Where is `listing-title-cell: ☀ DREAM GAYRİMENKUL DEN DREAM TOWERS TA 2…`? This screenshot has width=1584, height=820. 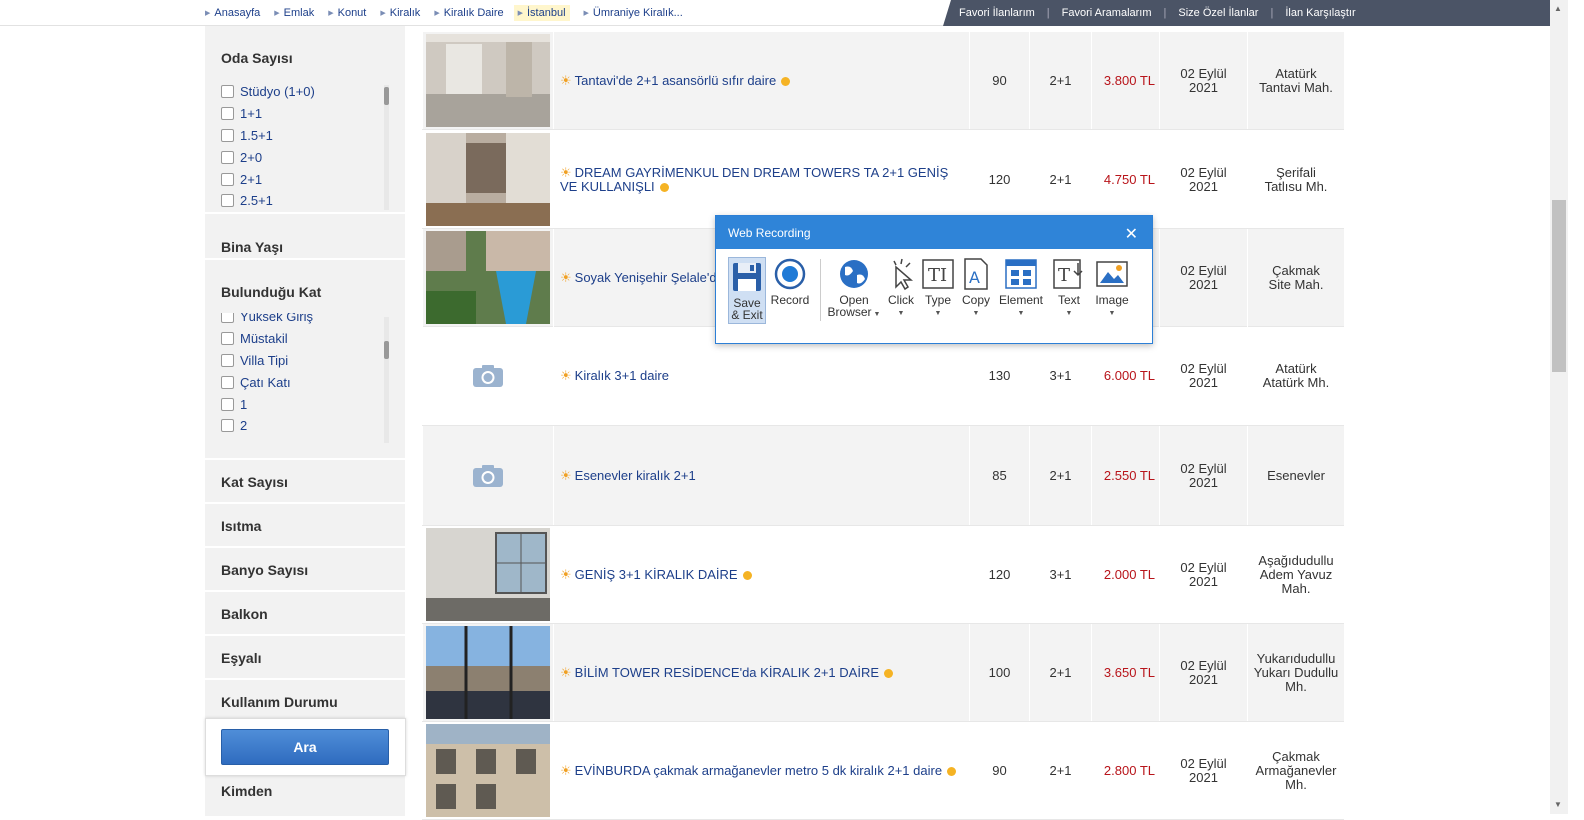 listing-title-cell: ☀ DREAM GAYRİMENKUL DEN DREAM TOWERS TA 2… is located at coordinates (761, 179).